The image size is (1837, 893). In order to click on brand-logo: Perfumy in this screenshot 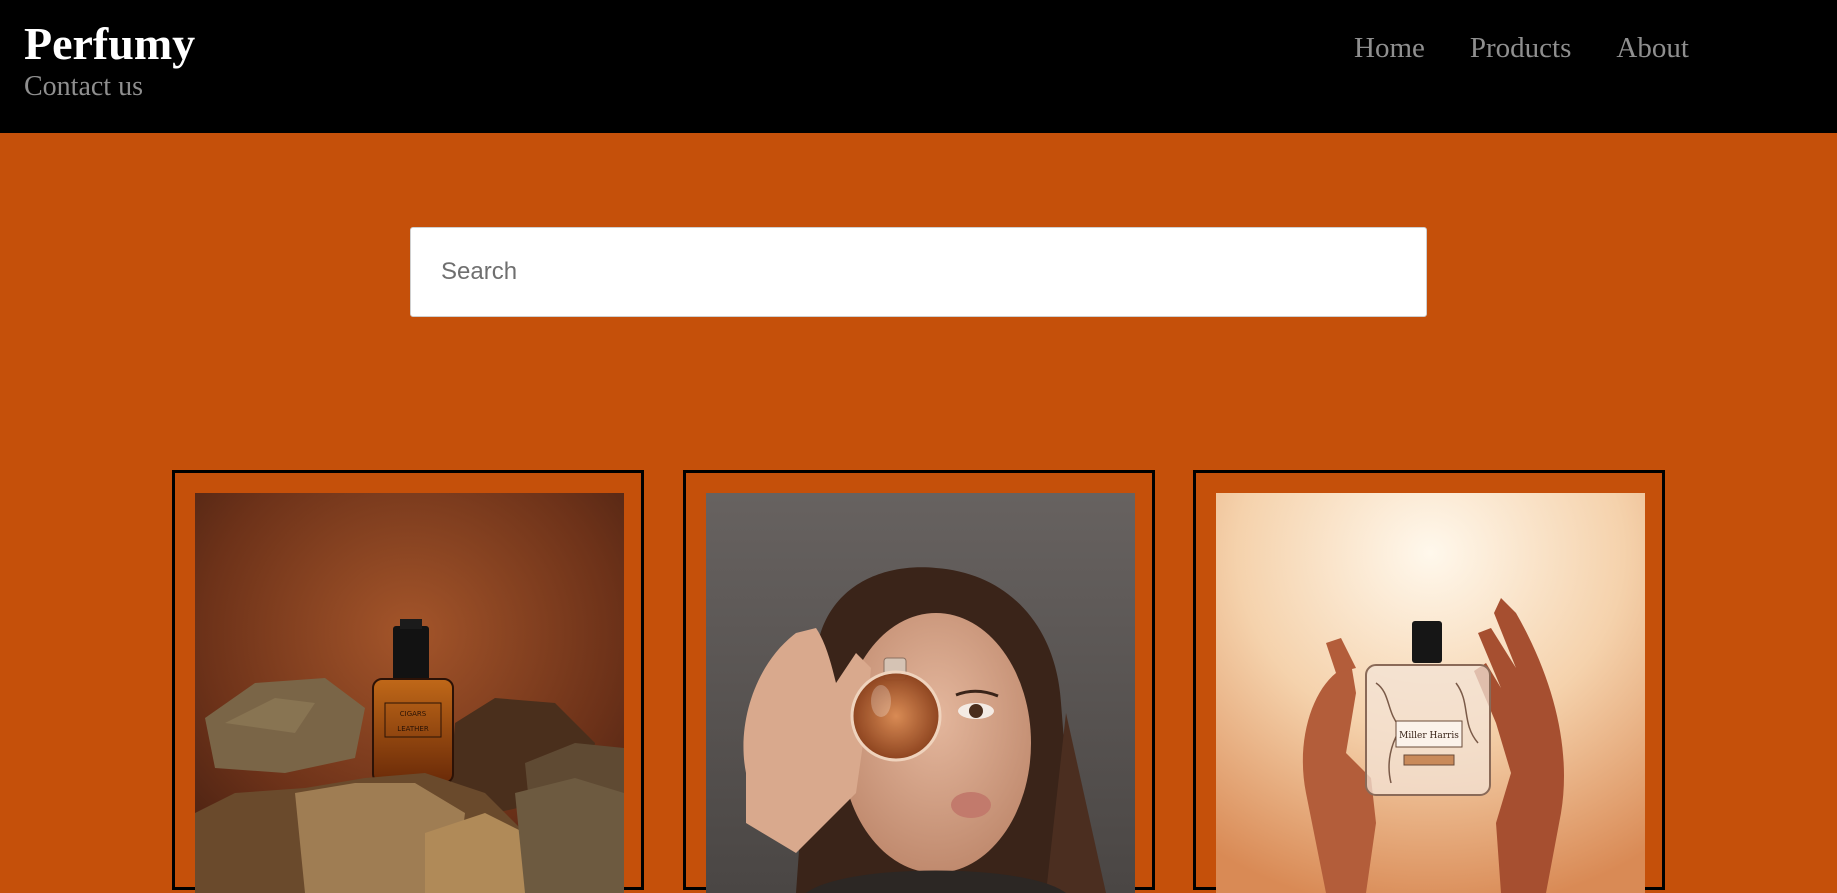, I will do `click(109, 44)`.